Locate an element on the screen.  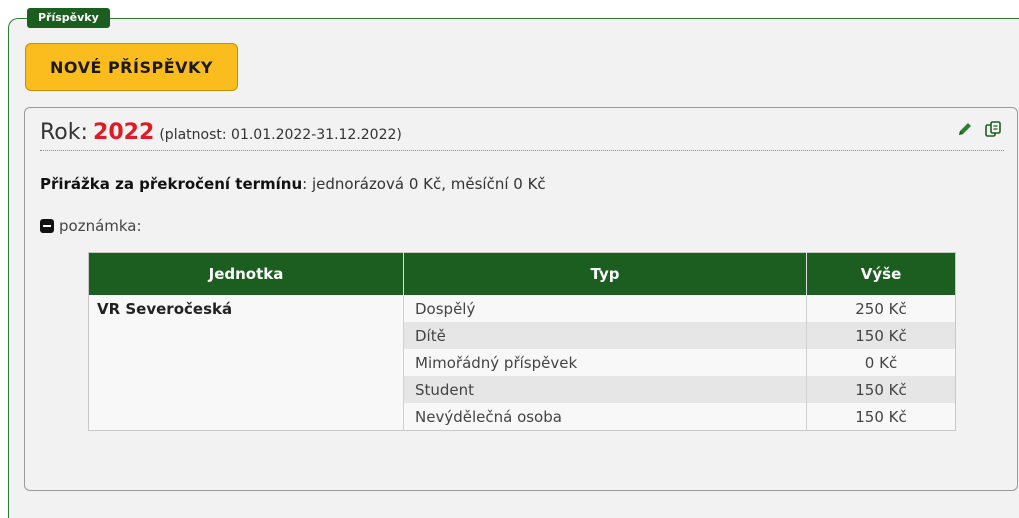
unit-cell: VR Severočeská is located at coordinates (246, 363).